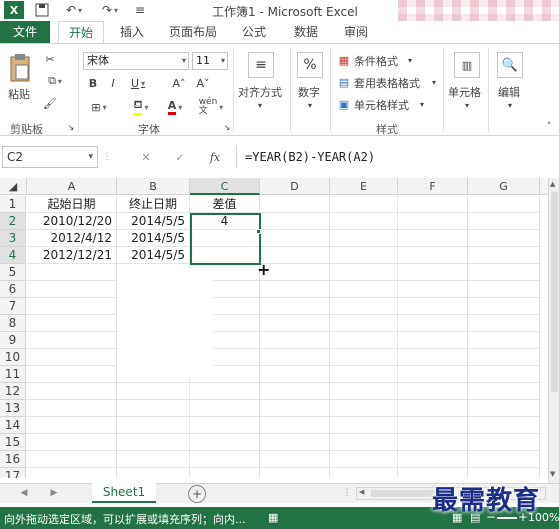 The width and height of the screenshot is (559, 529). What do you see at coordinates (295, 391) in the screenshot?
I see `cell-d12` at bounding box center [295, 391].